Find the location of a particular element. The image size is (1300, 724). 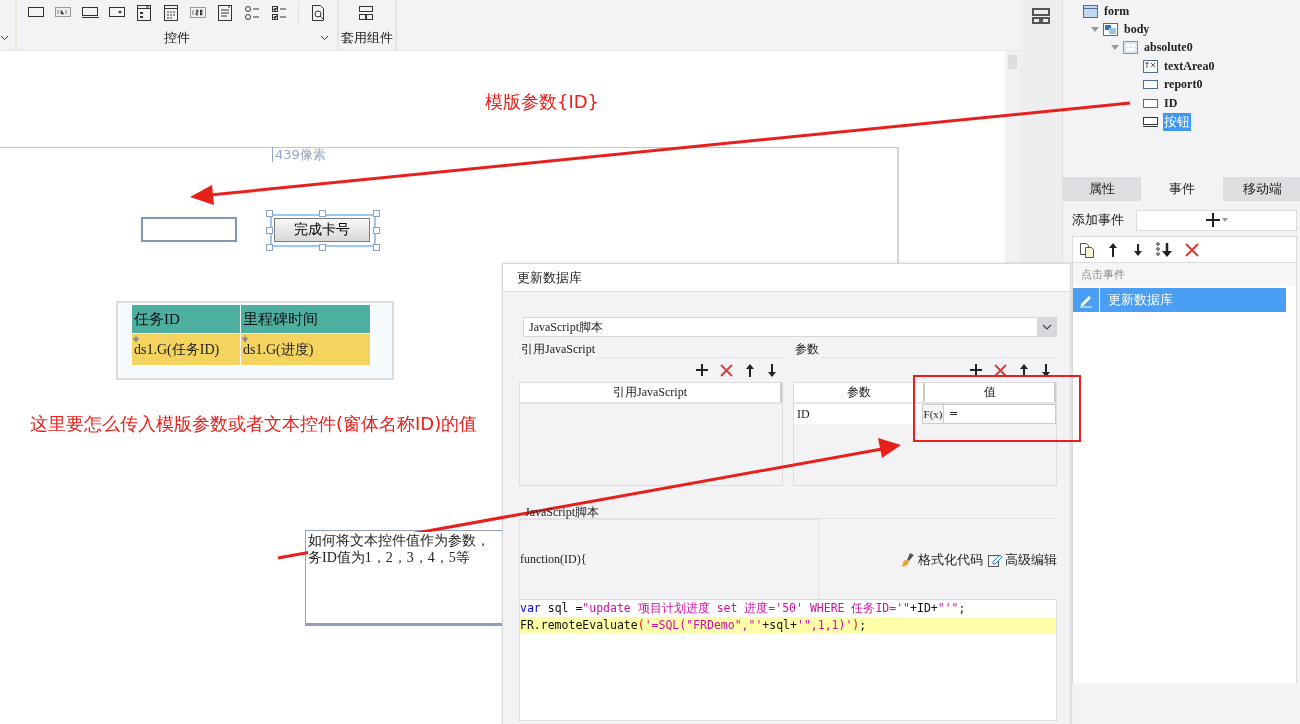

annotation-text: 这里要怎么传入模版参数或者文本控件(窗体名称ID)的值 is located at coordinates (254, 424).